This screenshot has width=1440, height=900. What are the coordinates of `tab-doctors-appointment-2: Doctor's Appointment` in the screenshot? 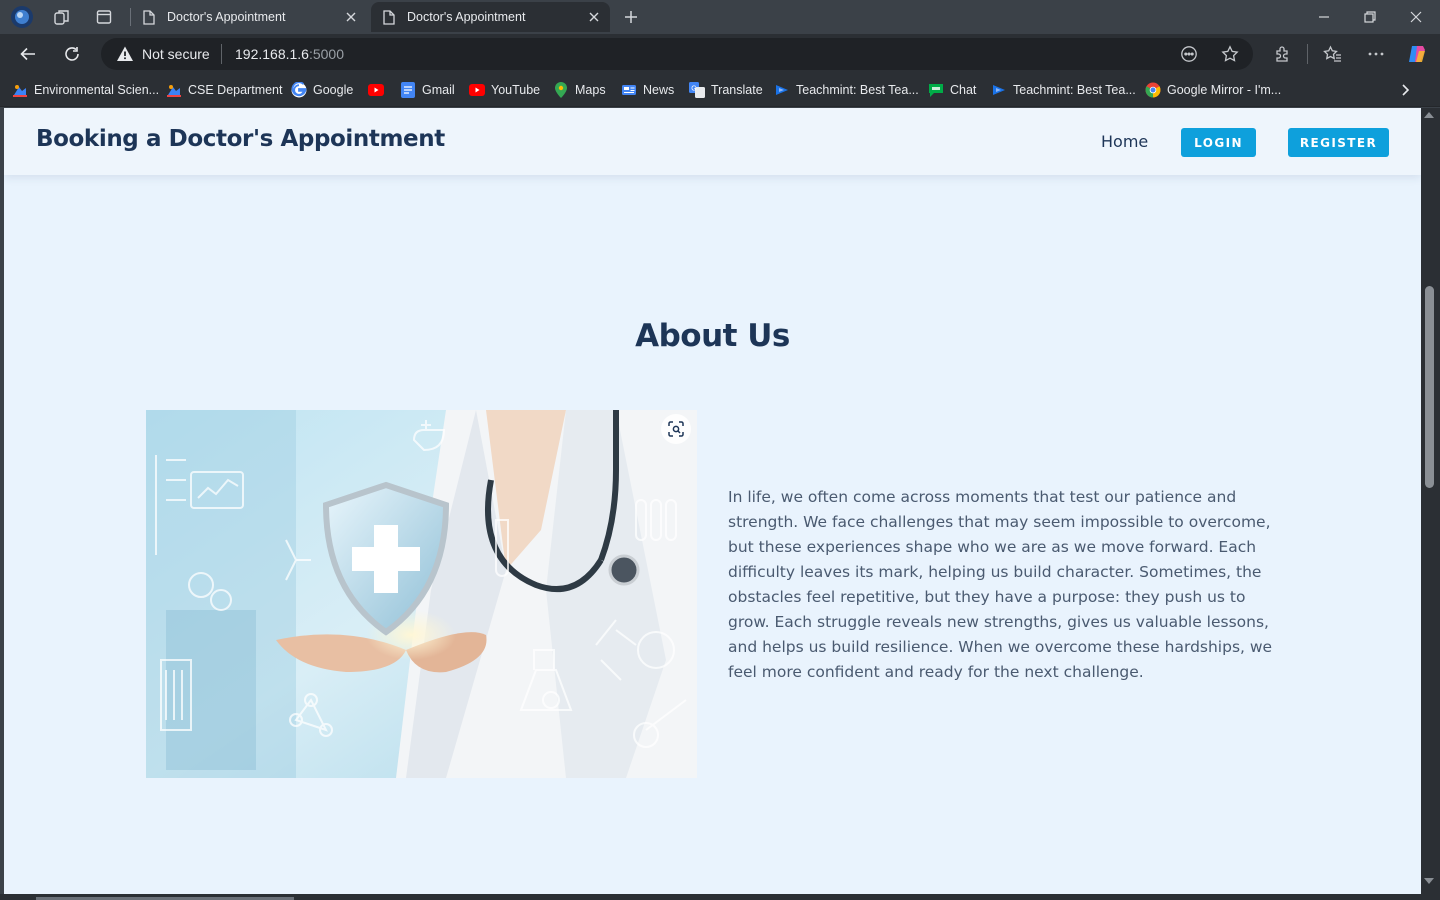 It's located at (490, 17).